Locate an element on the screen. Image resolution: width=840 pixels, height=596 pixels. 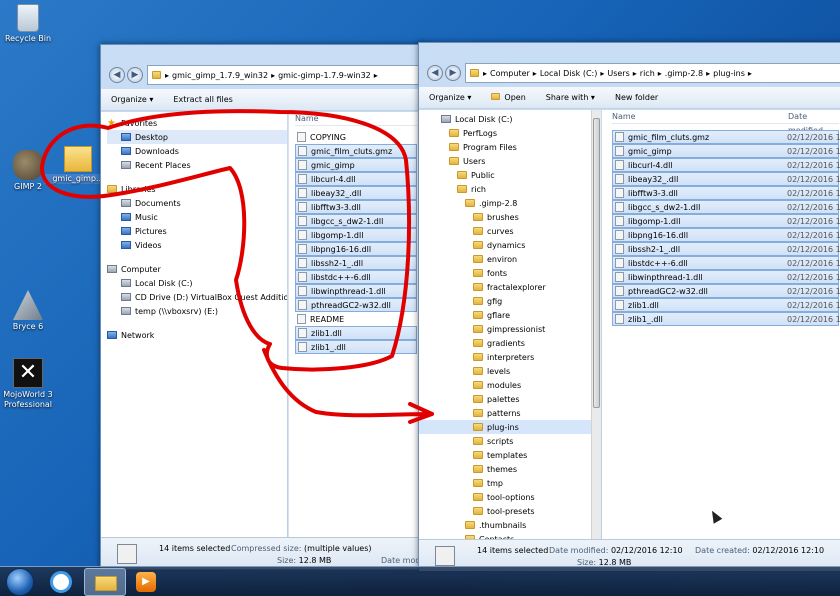
tree-item: themes is located at coordinates (505, 469).